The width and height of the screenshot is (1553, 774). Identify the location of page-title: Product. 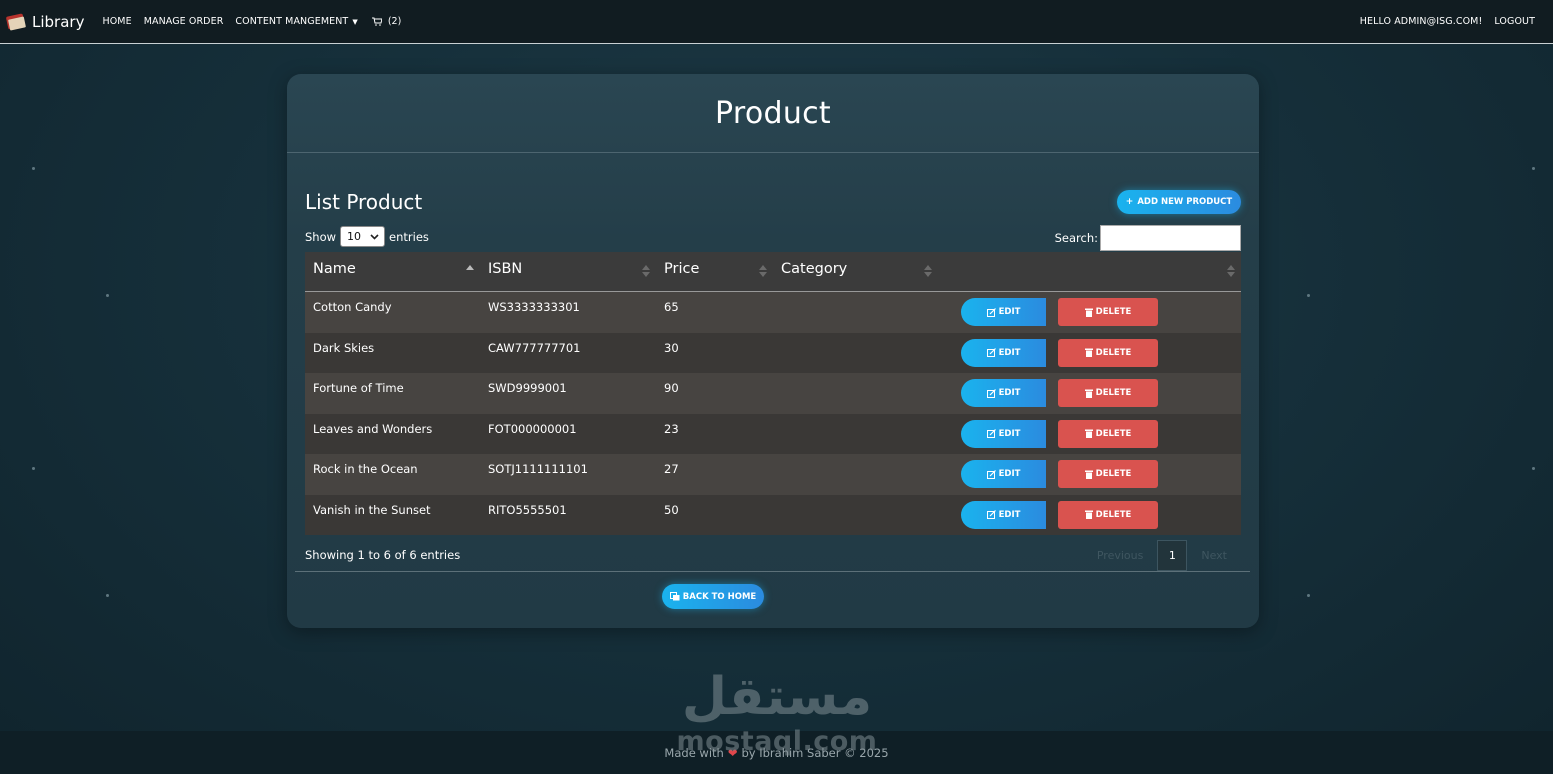
(772, 113).